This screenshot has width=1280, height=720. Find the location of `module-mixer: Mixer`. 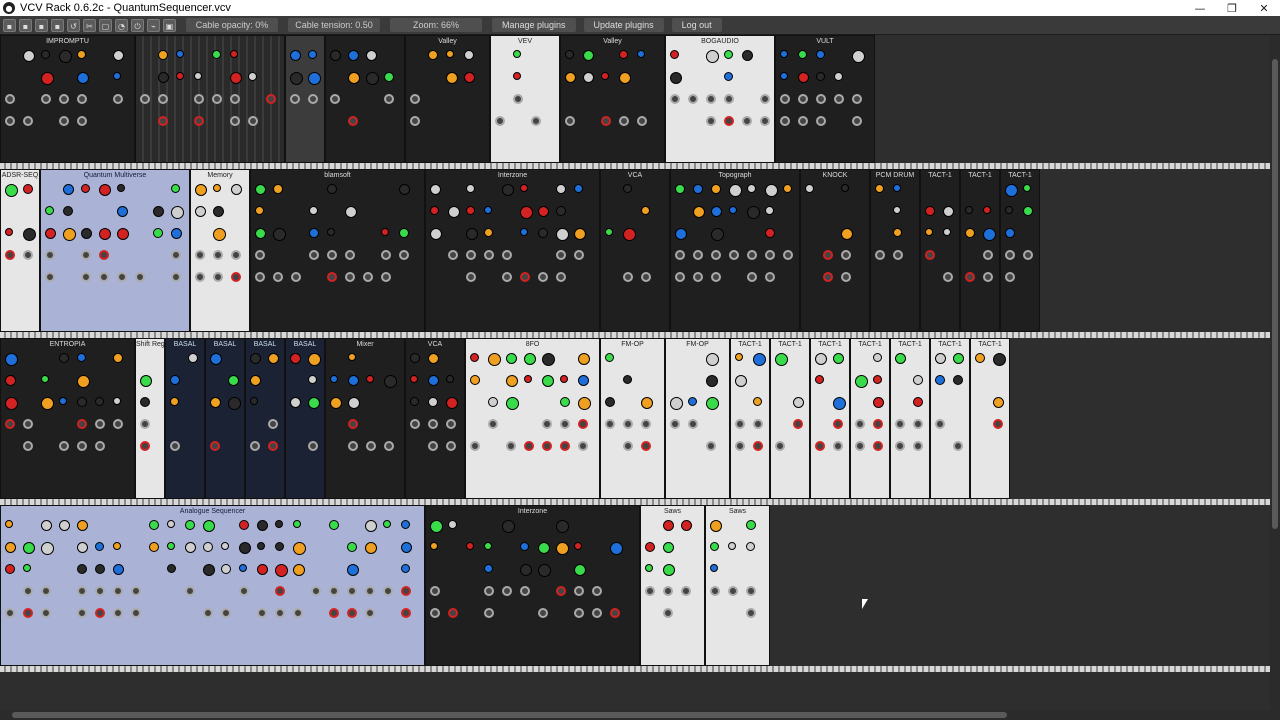

module-mixer: Mixer is located at coordinates (365, 418).